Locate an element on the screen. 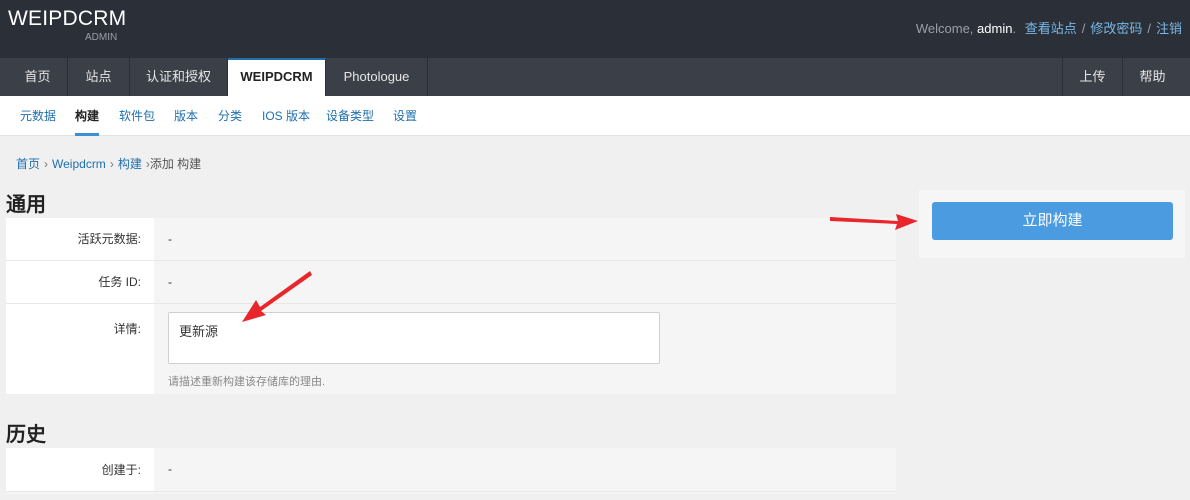  logout-link: 注销 is located at coordinates (1169, 28).